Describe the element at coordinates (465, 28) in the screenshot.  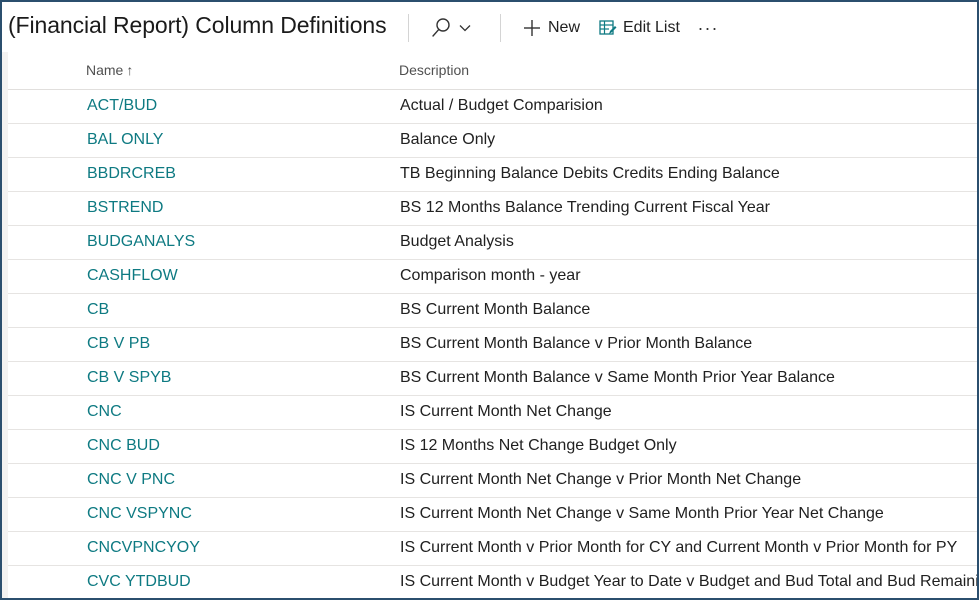
I see `chevron-down-icon` at that location.